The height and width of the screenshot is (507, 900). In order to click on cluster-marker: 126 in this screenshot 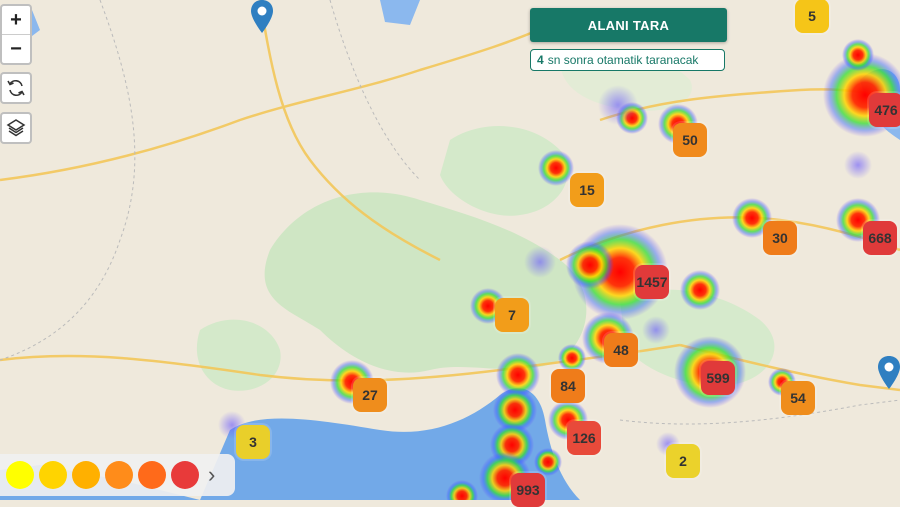, I will do `click(584, 438)`.